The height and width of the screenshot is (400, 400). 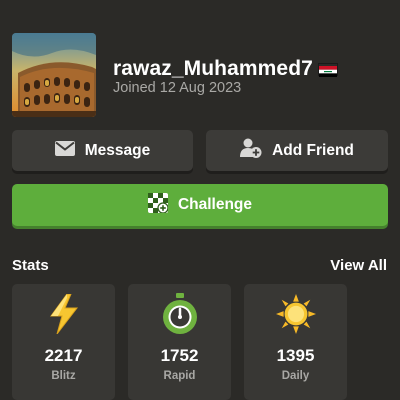 I want to click on challenge-button: Challenge, so click(x=200, y=205).